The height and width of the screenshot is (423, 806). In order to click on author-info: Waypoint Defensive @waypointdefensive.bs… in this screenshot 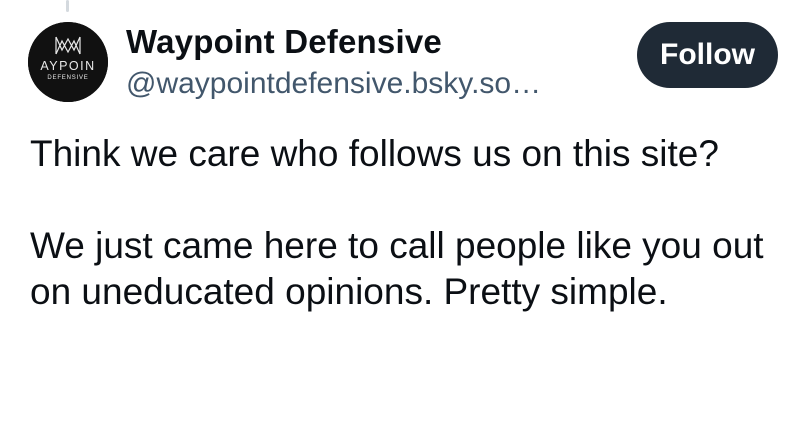, I will do `click(376, 63)`.